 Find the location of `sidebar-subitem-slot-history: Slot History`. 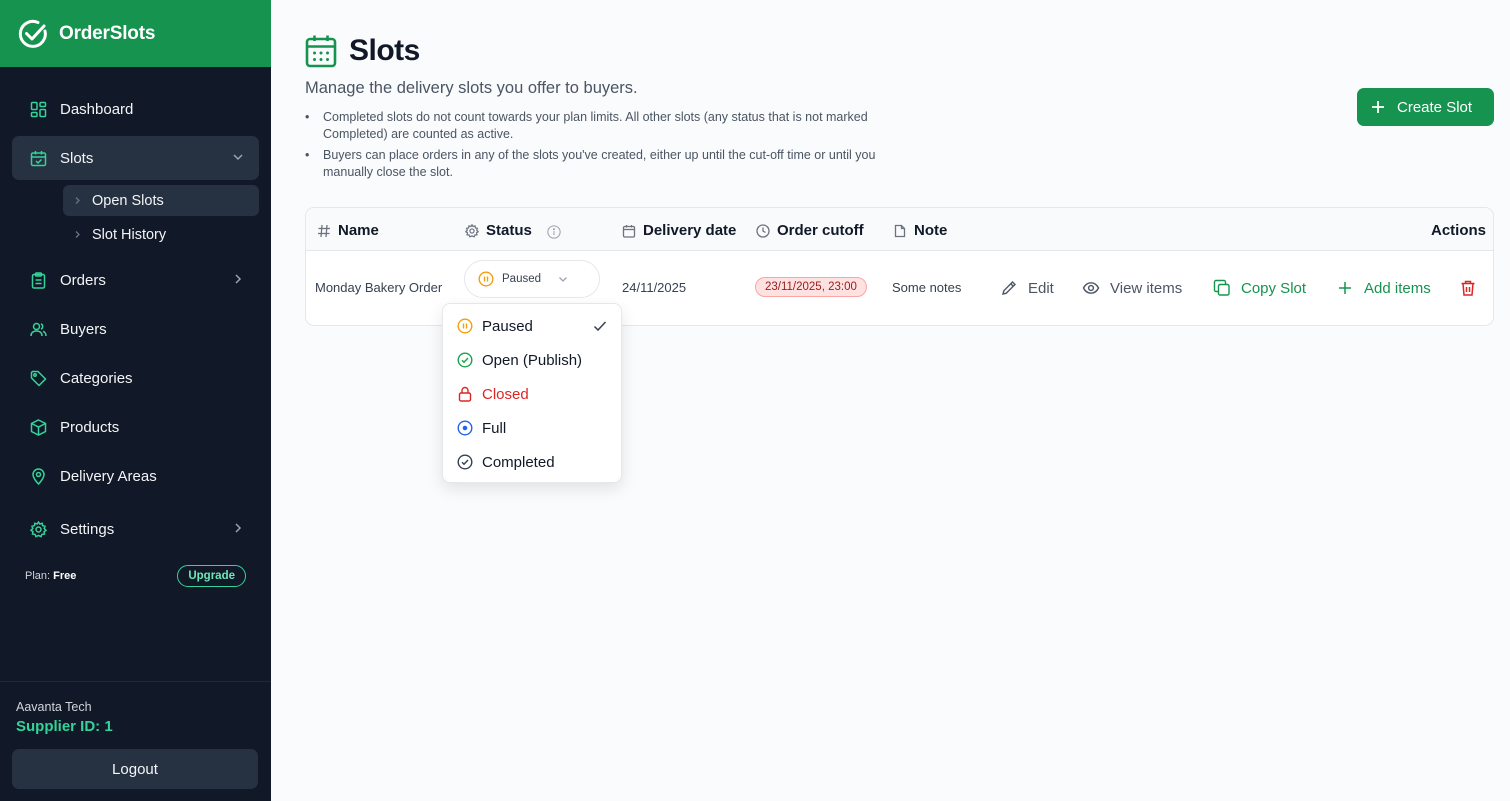

sidebar-subitem-slot-history: Slot History is located at coordinates (161, 234).